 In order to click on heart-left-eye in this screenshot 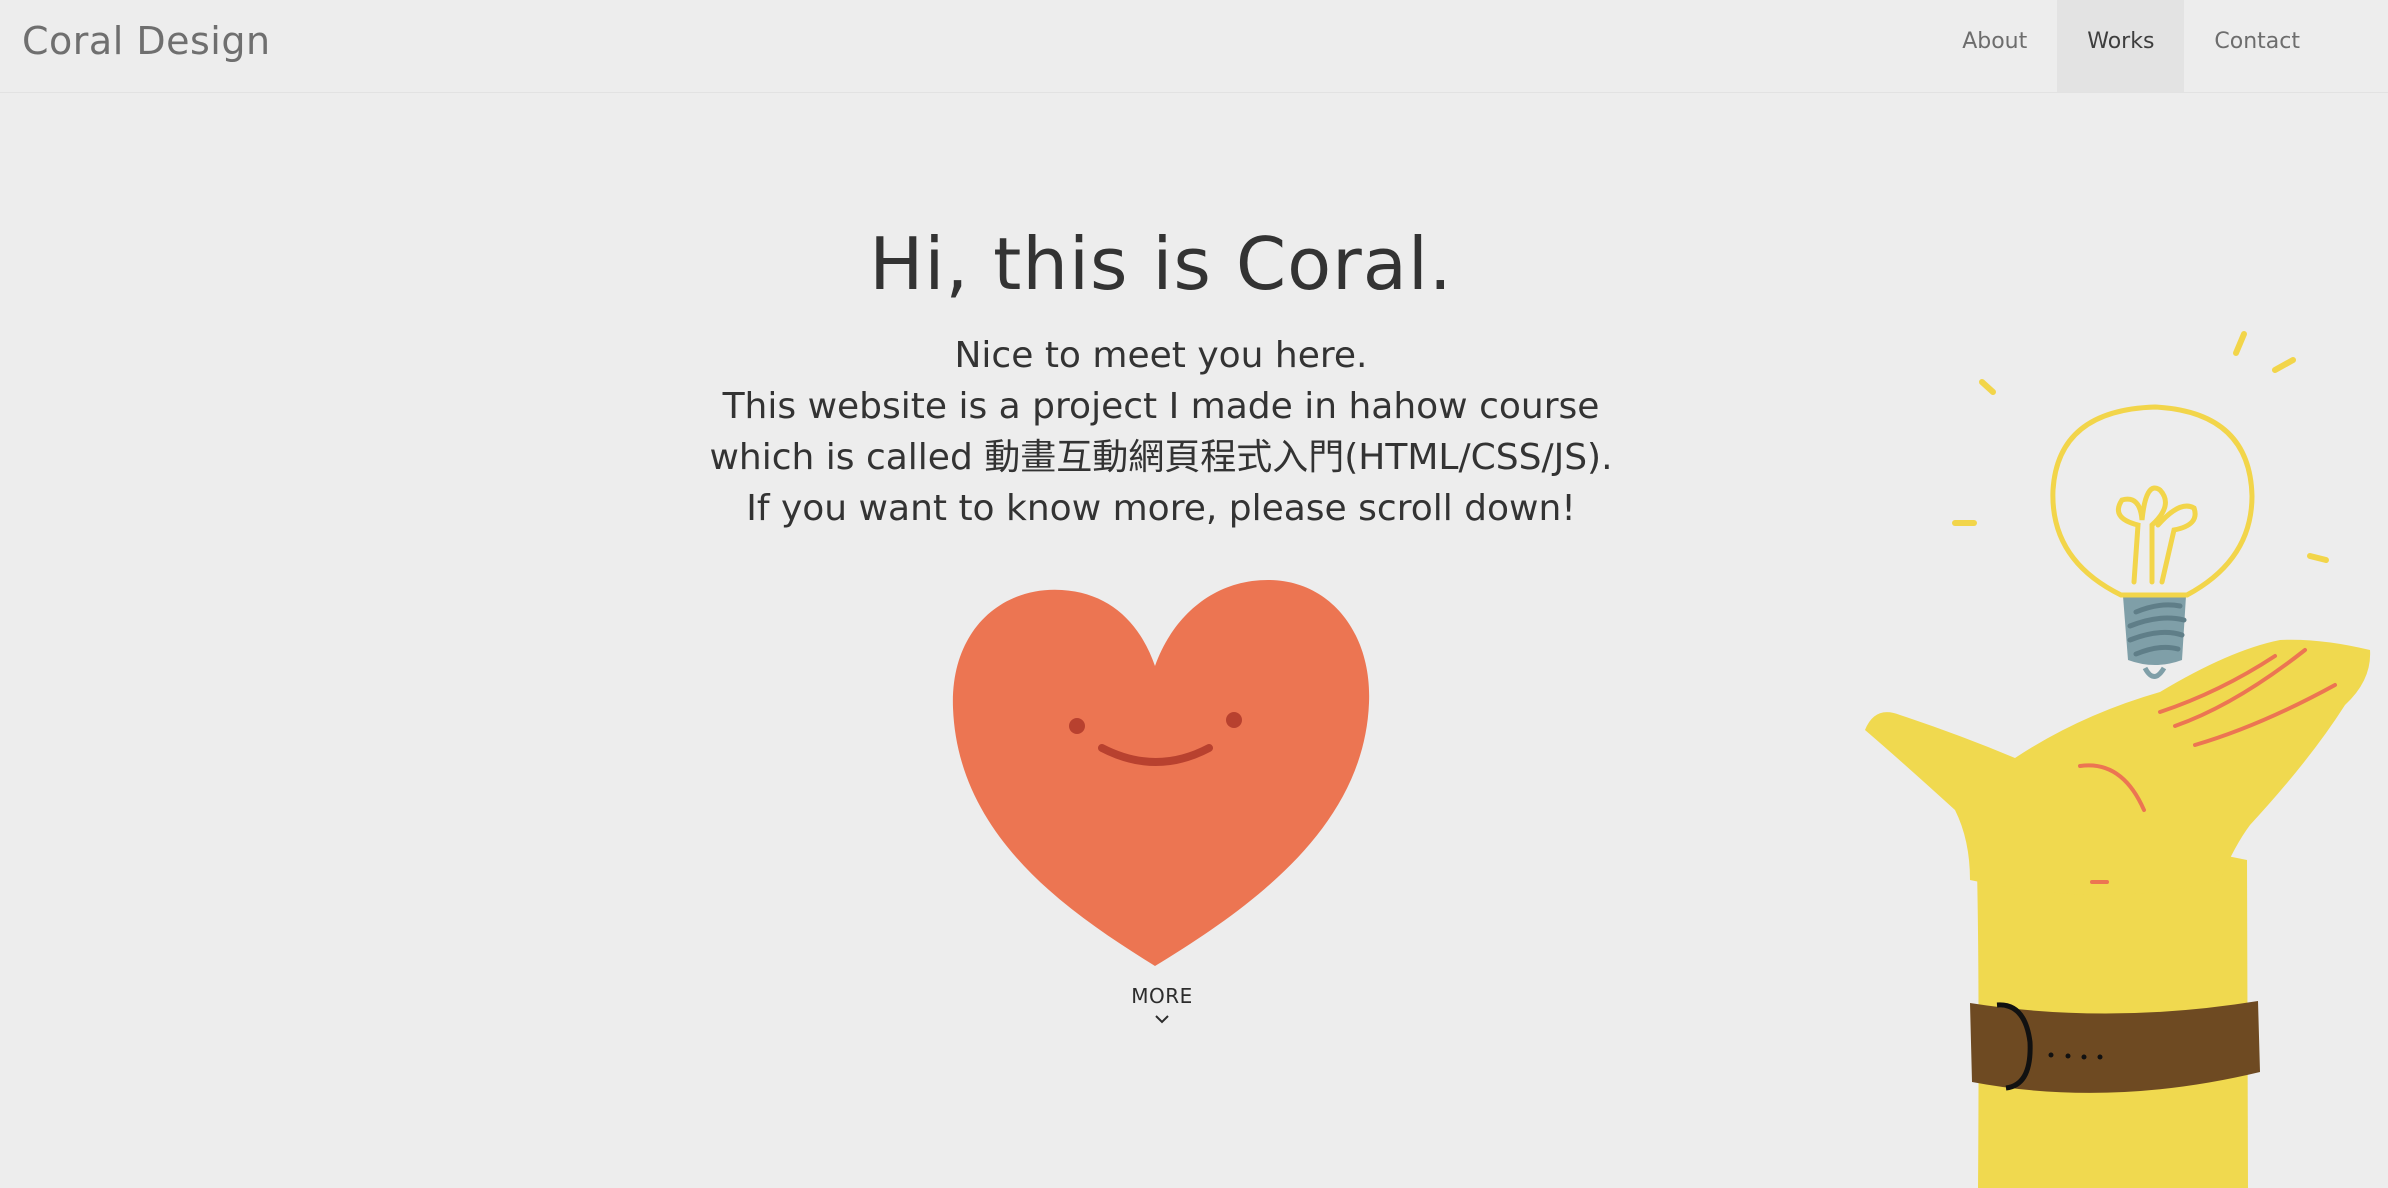, I will do `click(1077, 726)`.